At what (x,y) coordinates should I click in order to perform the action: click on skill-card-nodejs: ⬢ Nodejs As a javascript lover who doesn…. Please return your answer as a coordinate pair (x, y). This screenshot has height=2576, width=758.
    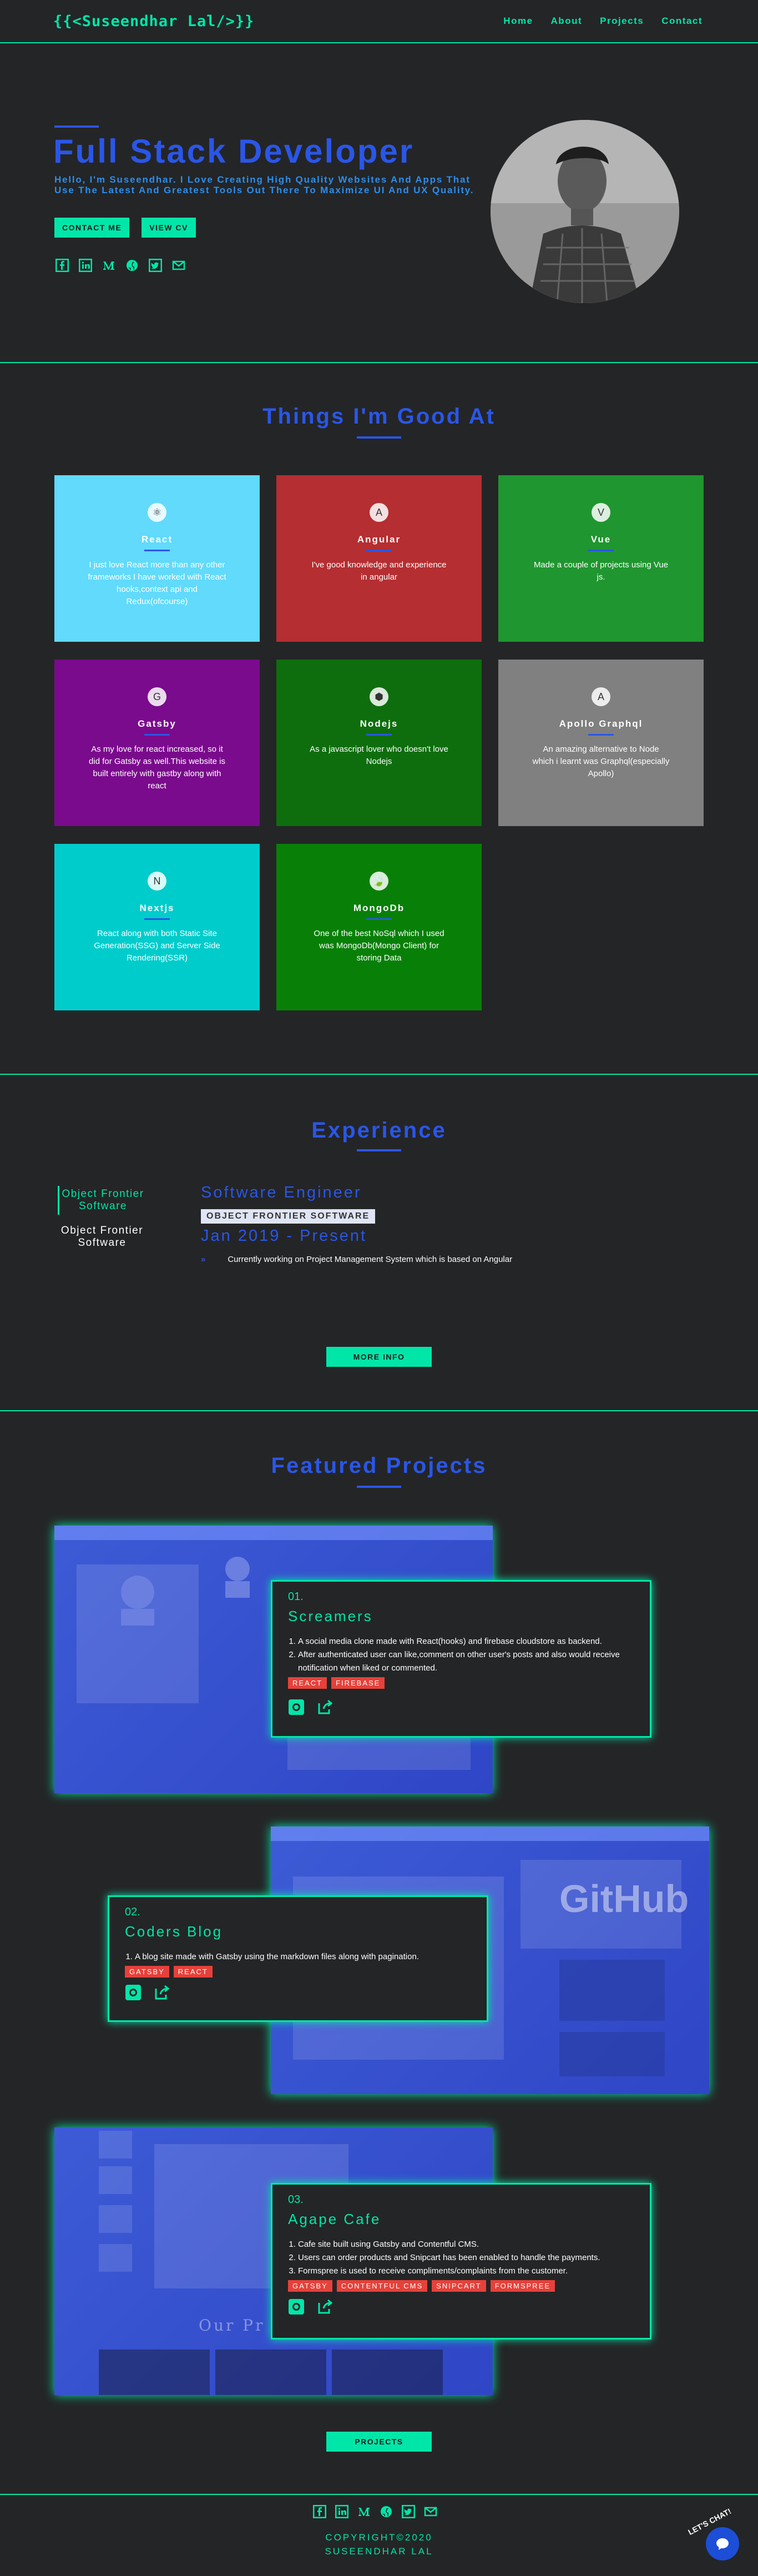
    Looking at the image, I should click on (379, 743).